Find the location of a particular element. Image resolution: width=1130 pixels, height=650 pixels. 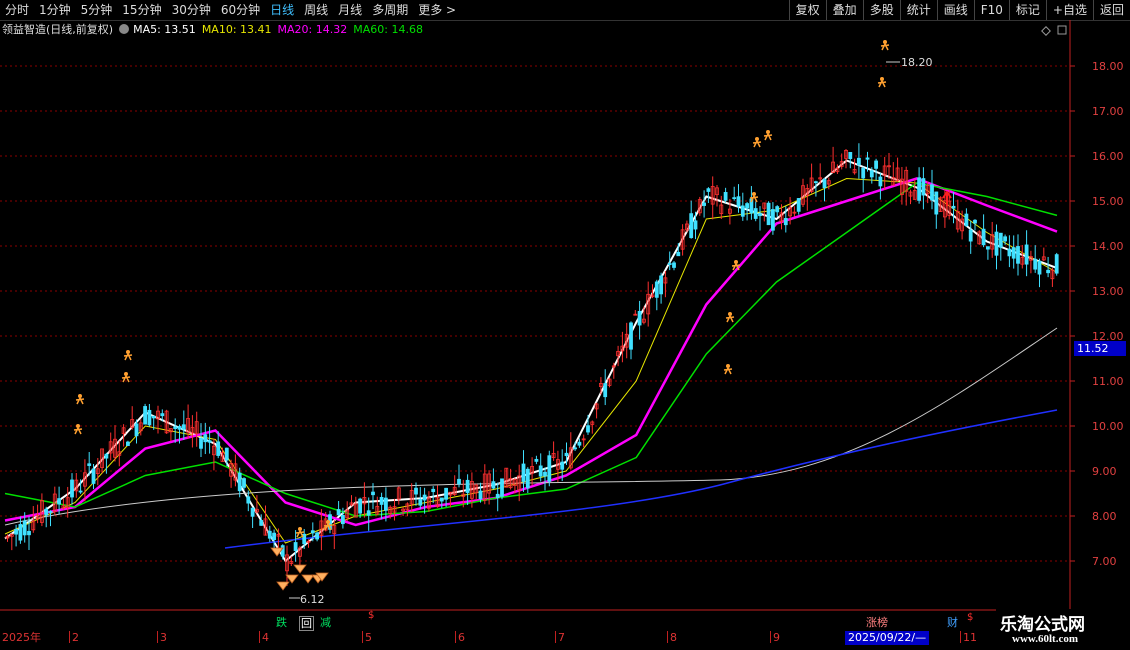

low-label: 6.12 is located at coordinates (312, 599).